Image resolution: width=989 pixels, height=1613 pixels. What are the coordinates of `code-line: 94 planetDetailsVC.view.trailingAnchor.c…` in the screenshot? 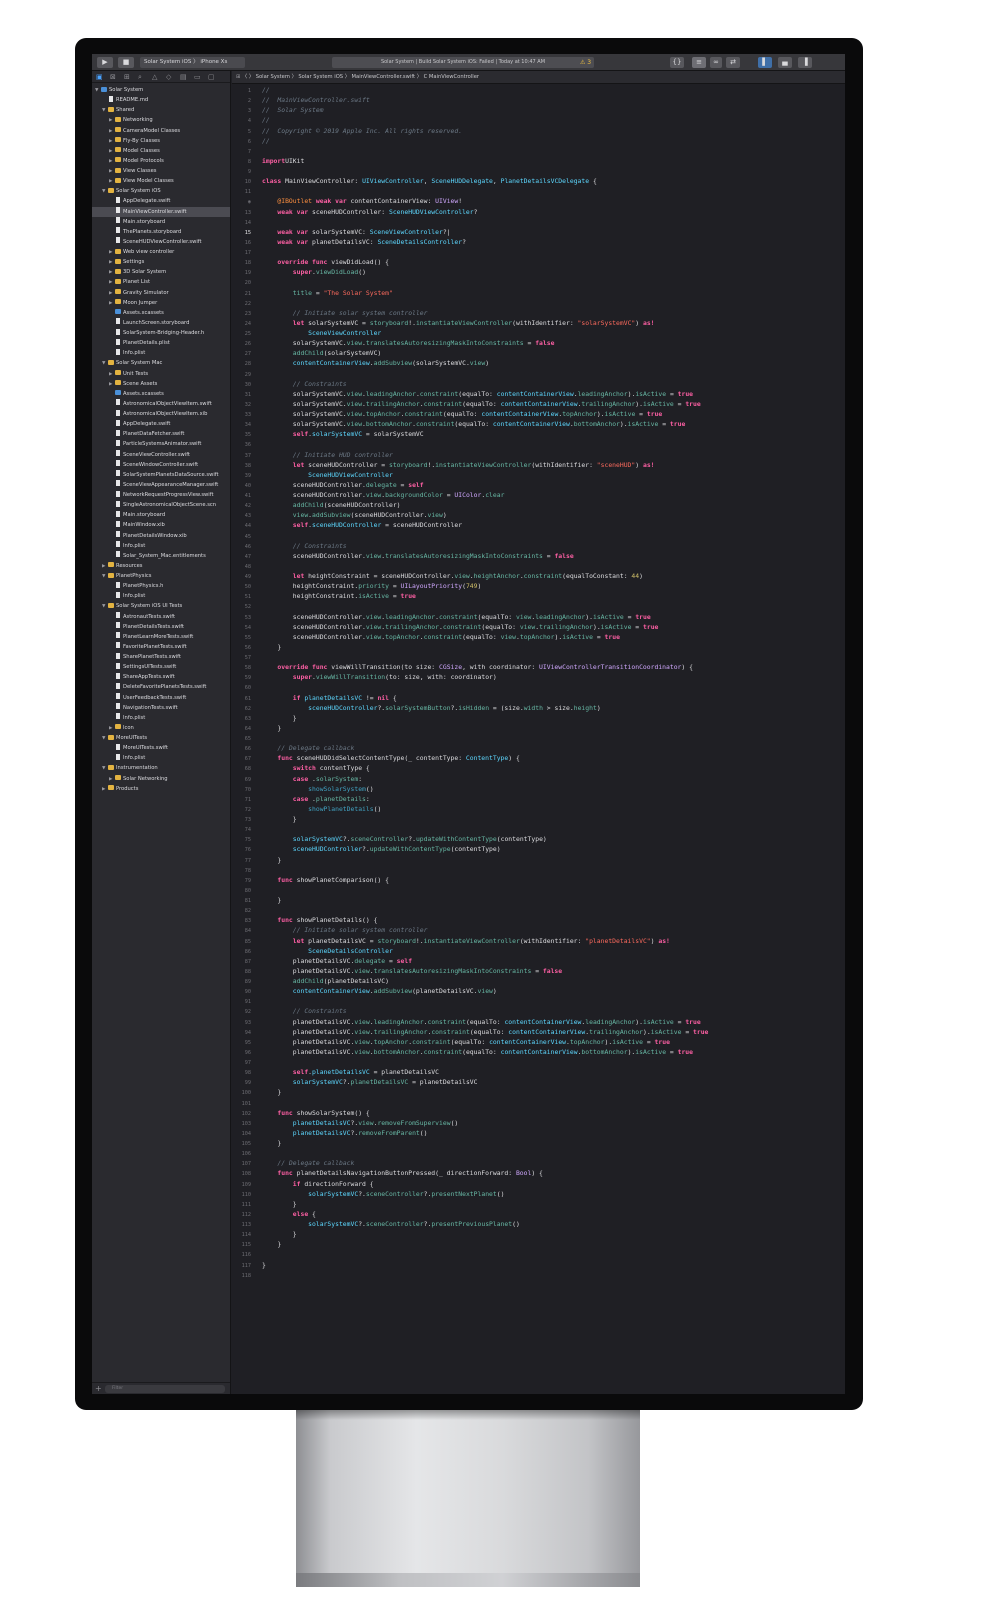 It's located at (538, 1032).